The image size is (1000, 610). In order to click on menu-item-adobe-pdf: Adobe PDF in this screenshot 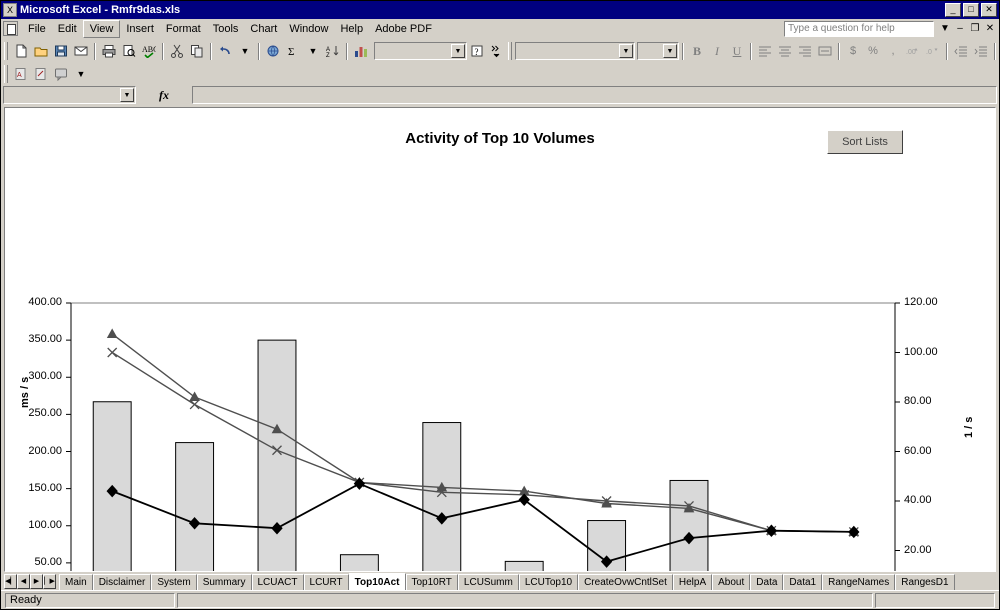, I will do `click(403, 29)`.